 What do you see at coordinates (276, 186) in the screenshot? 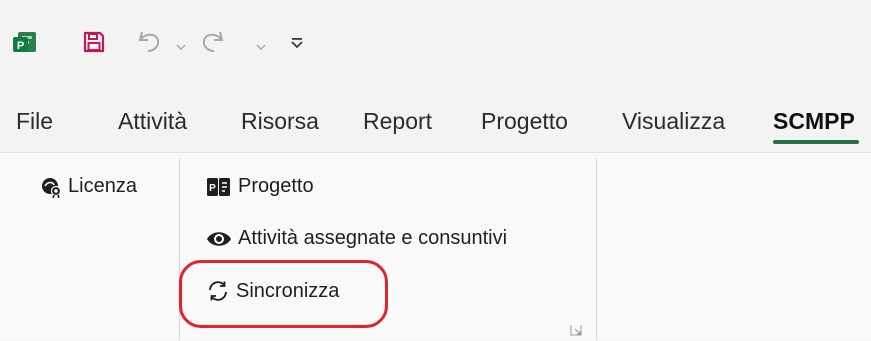
I see `project-label: Progetto` at bounding box center [276, 186].